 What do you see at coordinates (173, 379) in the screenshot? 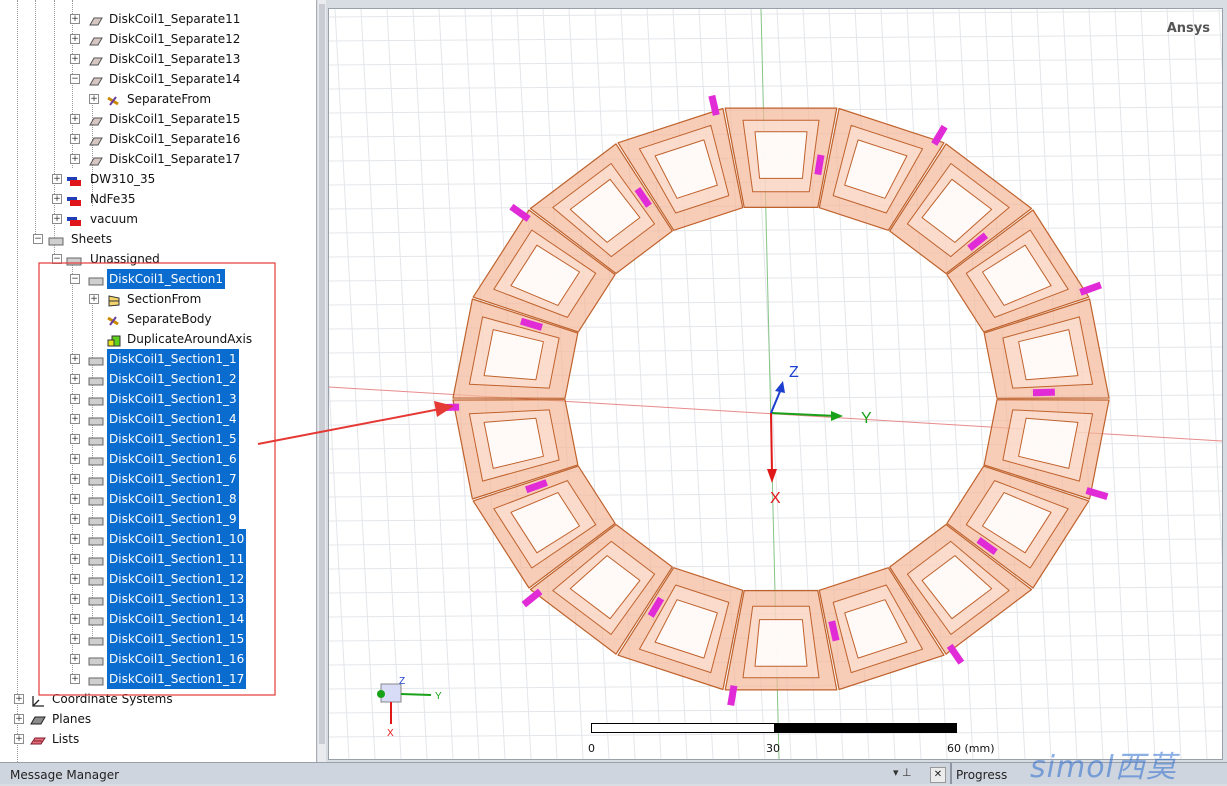
I see `tree-item-label: DiskCoil1_Section1_2` at bounding box center [173, 379].